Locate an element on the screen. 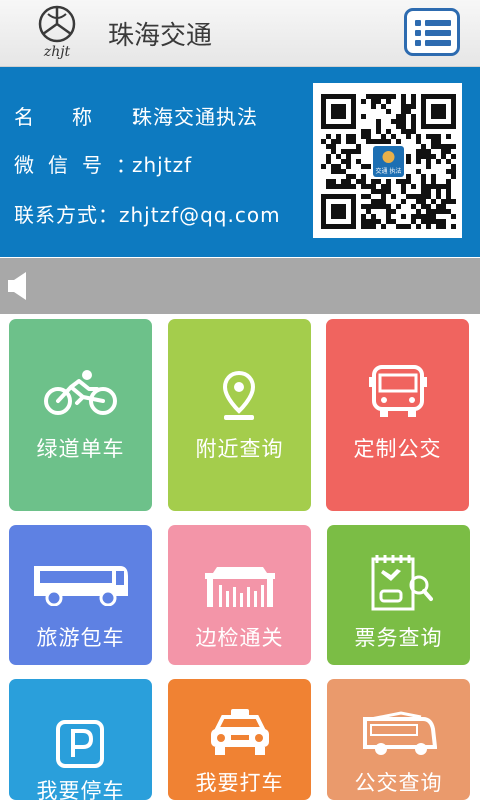  tile-taxi: 我要打车 is located at coordinates (239, 739).